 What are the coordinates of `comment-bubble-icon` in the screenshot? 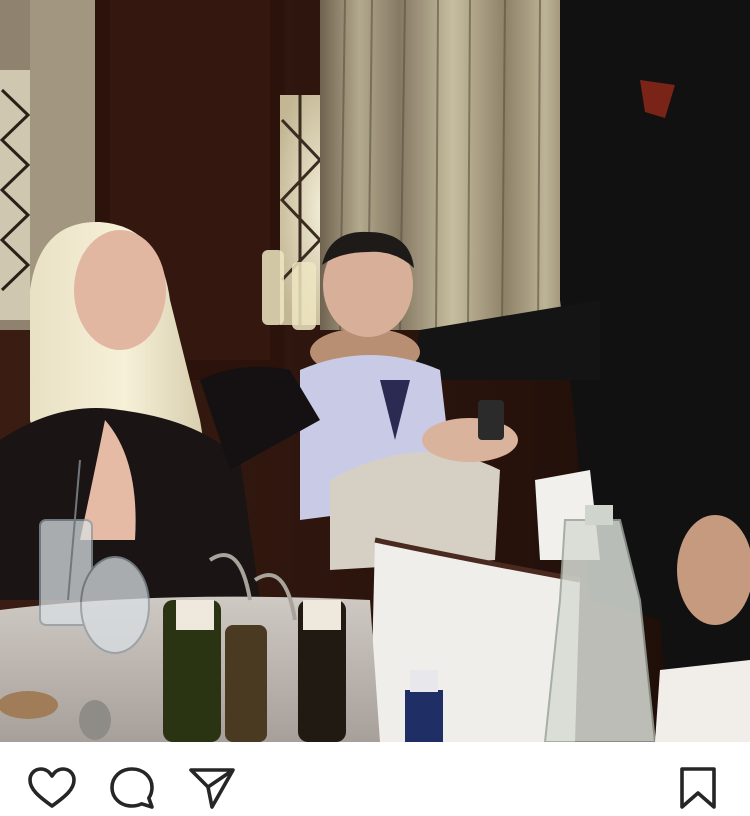 It's located at (132, 788).